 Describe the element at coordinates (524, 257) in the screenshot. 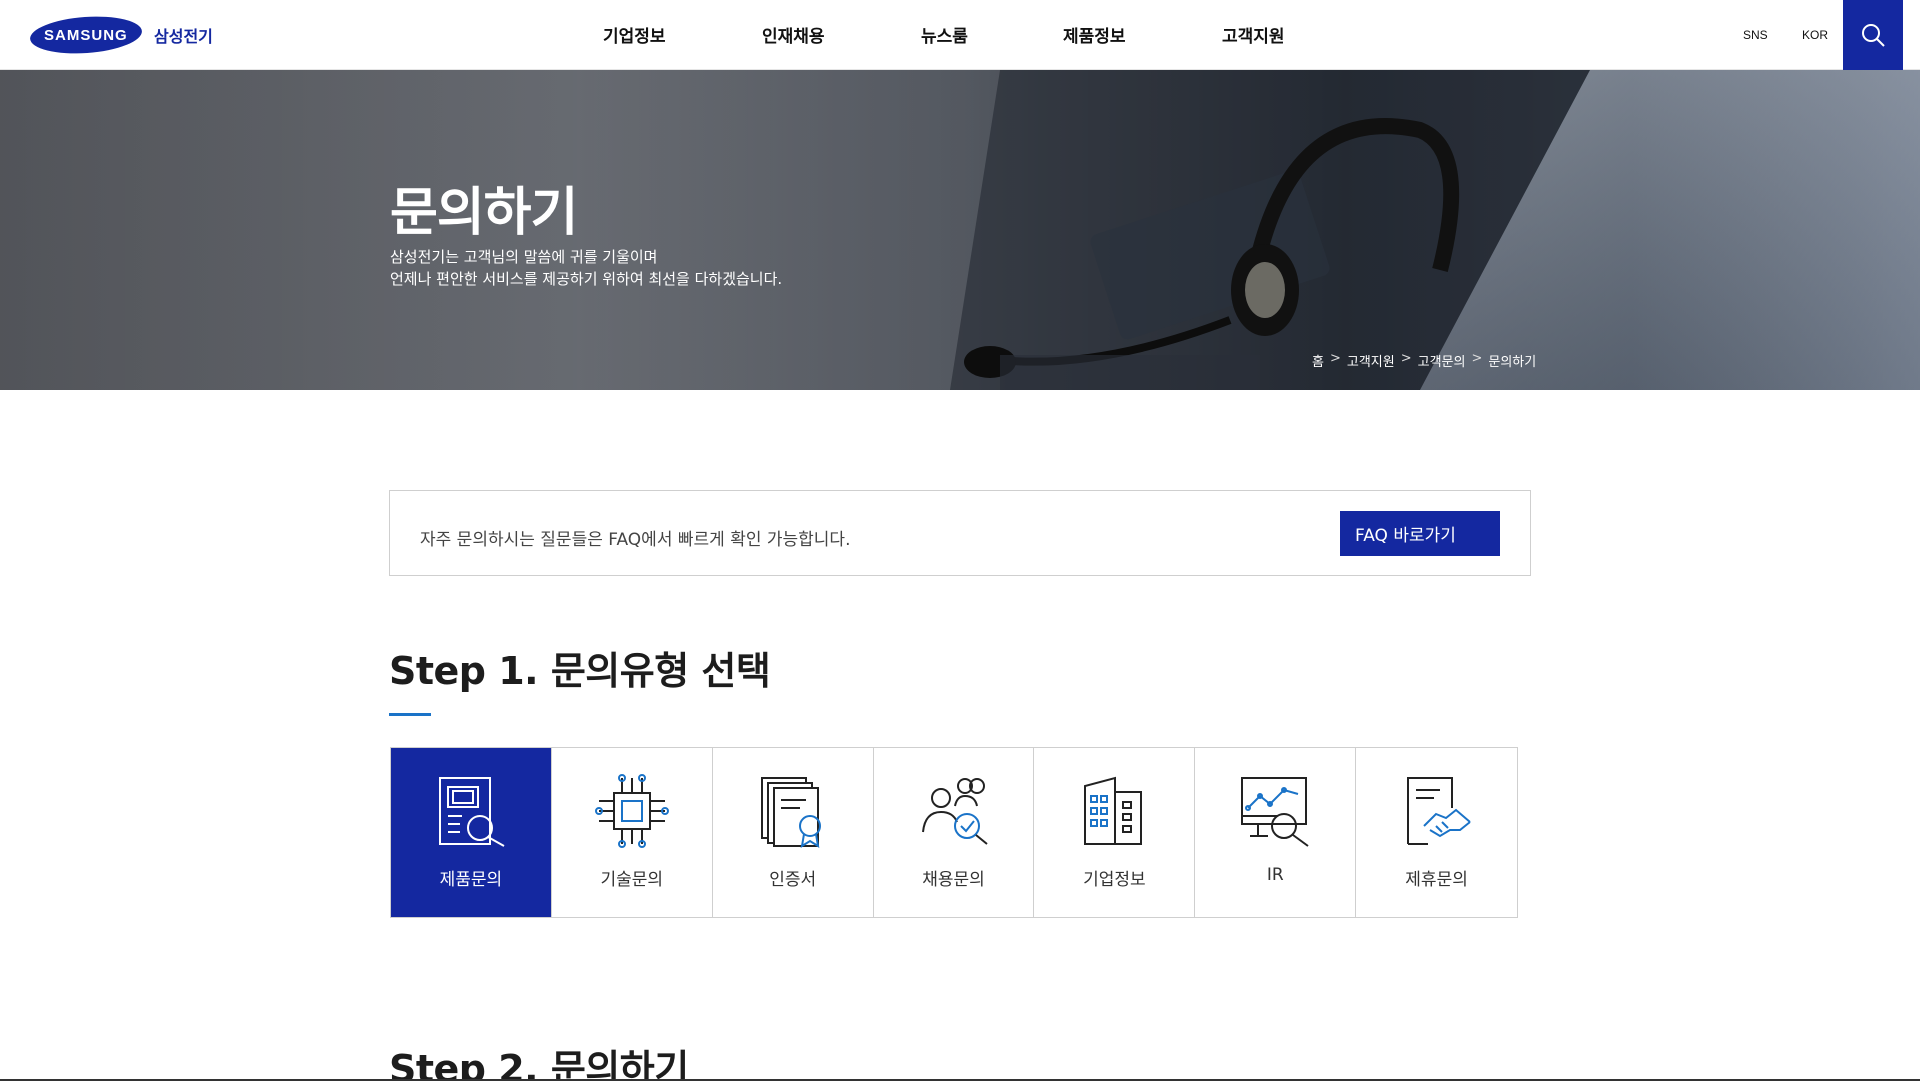

I see `hero-description-line1: 삼성전기는 고객님의 말씀에 귀를 기울이며` at that location.